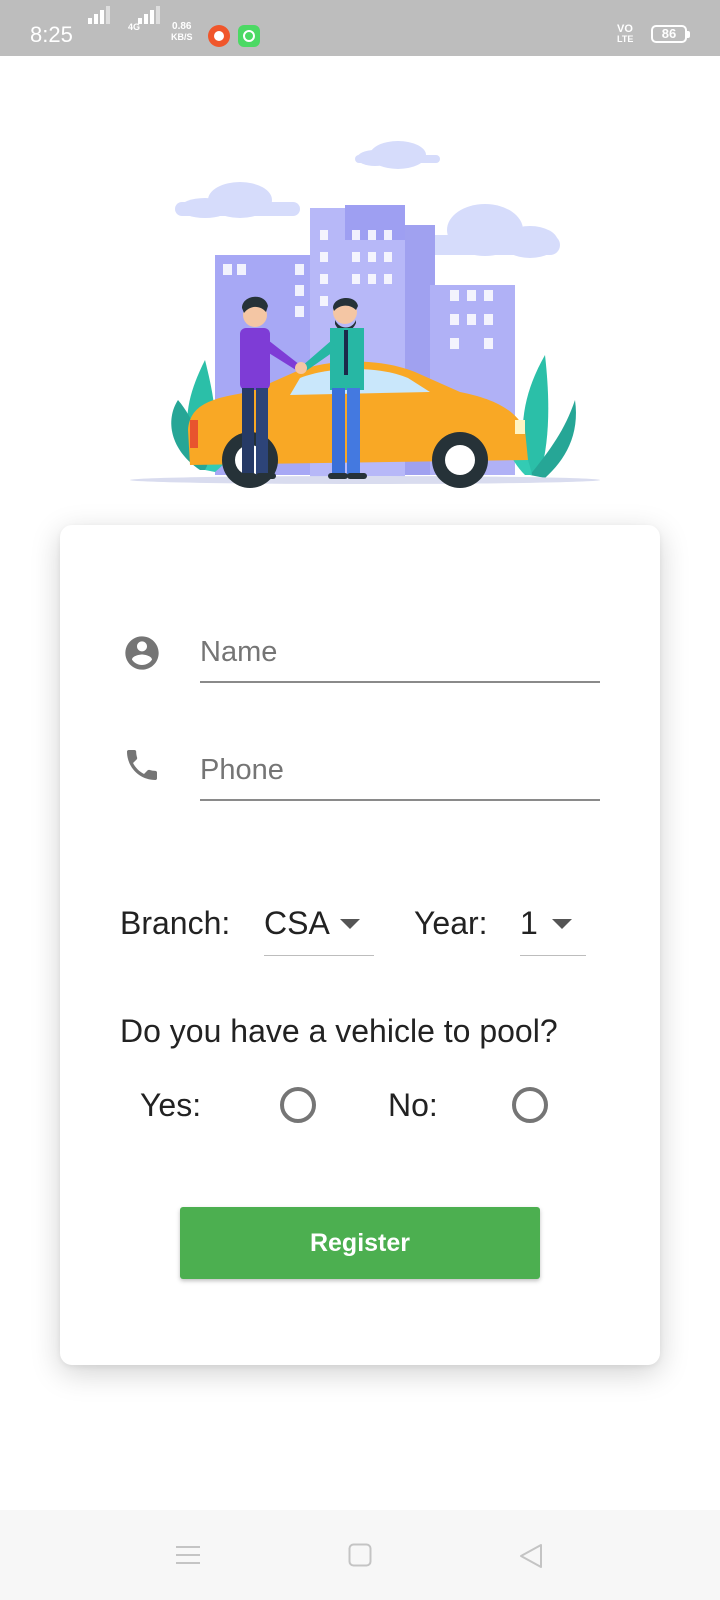 This screenshot has height=1600, width=720. I want to click on menu-icon, so click(188, 1555).